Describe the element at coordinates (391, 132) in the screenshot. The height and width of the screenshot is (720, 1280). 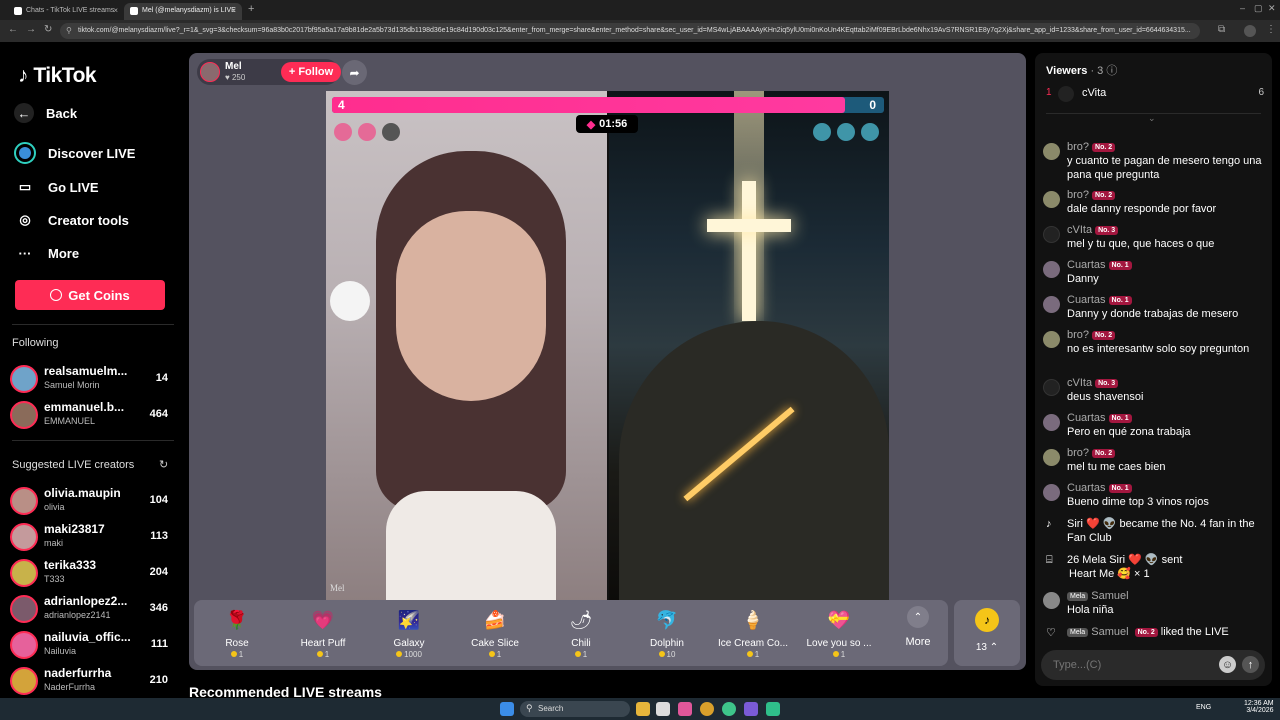
I see `supporter-avatar` at that location.